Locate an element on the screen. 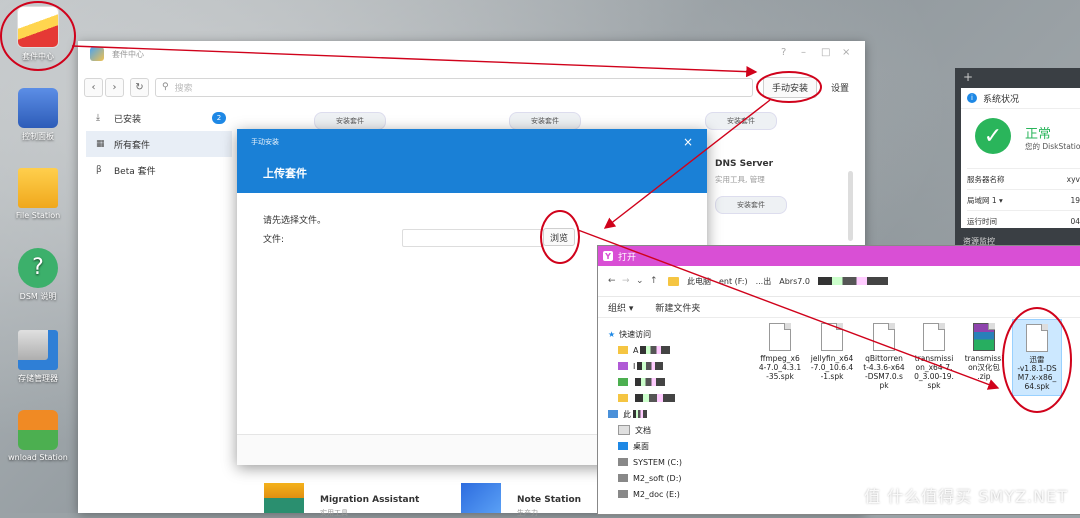 The width and height of the screenshot is (1080, 518). maximize-button: □ is located at coordinates (825, 52).